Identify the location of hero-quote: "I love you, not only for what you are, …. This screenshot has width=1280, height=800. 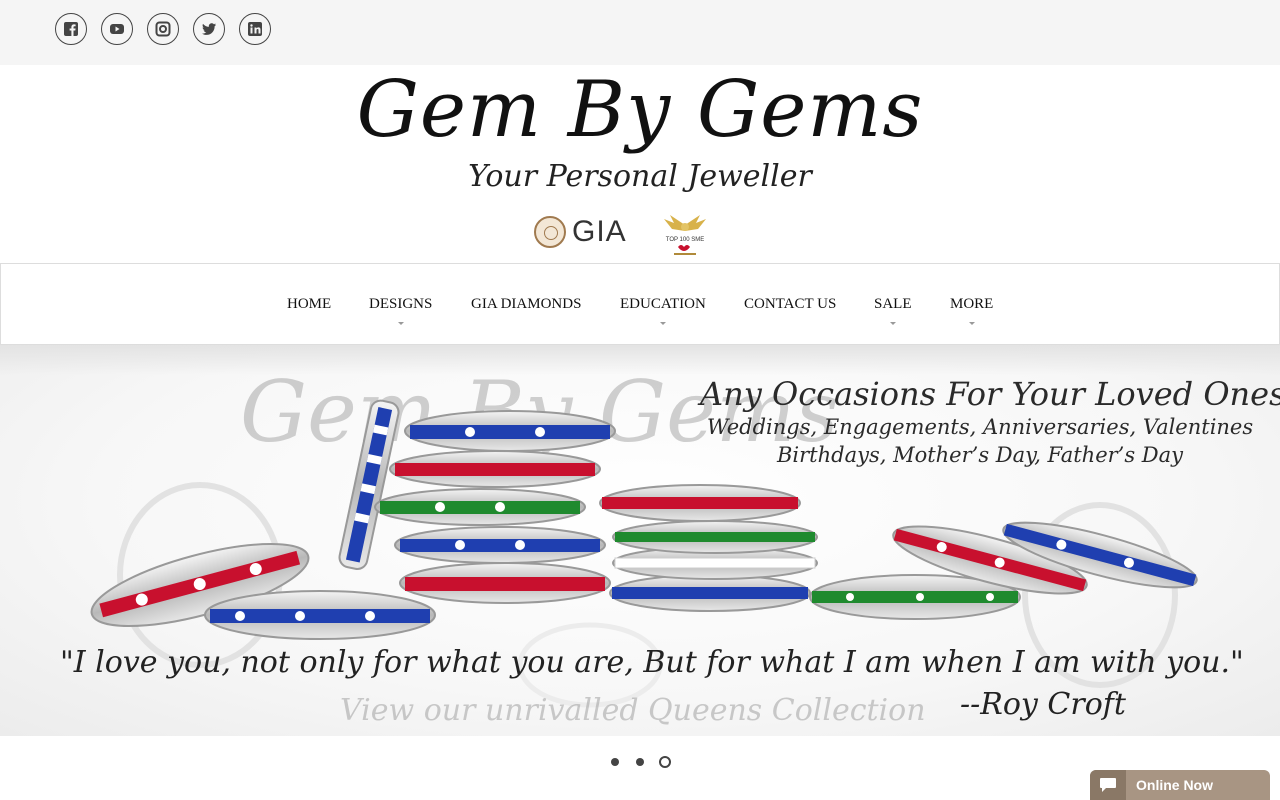
(652, 662).